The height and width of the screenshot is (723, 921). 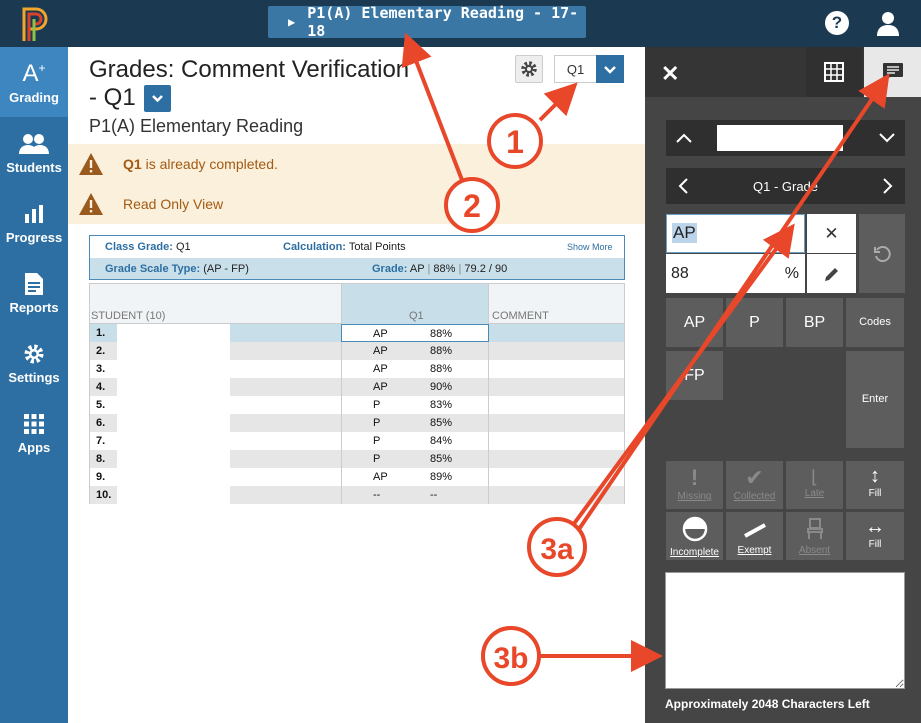 What do you see at coordinates (694, 322) in the screenshot?
I see `grade-ap-button: AP` at bounding box center [694, 322].